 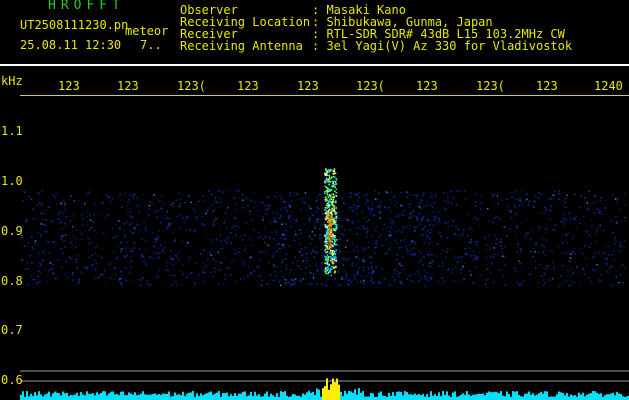 I want to click on y-tick-0.7: 0.7, so click(x=12, y=330).